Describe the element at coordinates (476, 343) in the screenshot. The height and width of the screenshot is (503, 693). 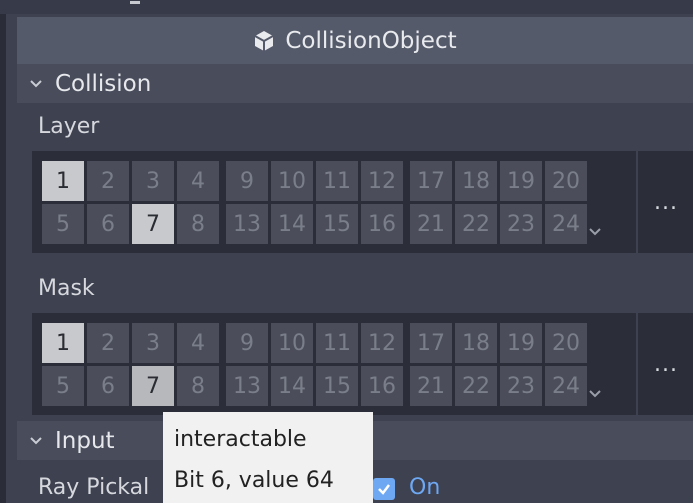
I see `mask-bit-18: 18` at that location.